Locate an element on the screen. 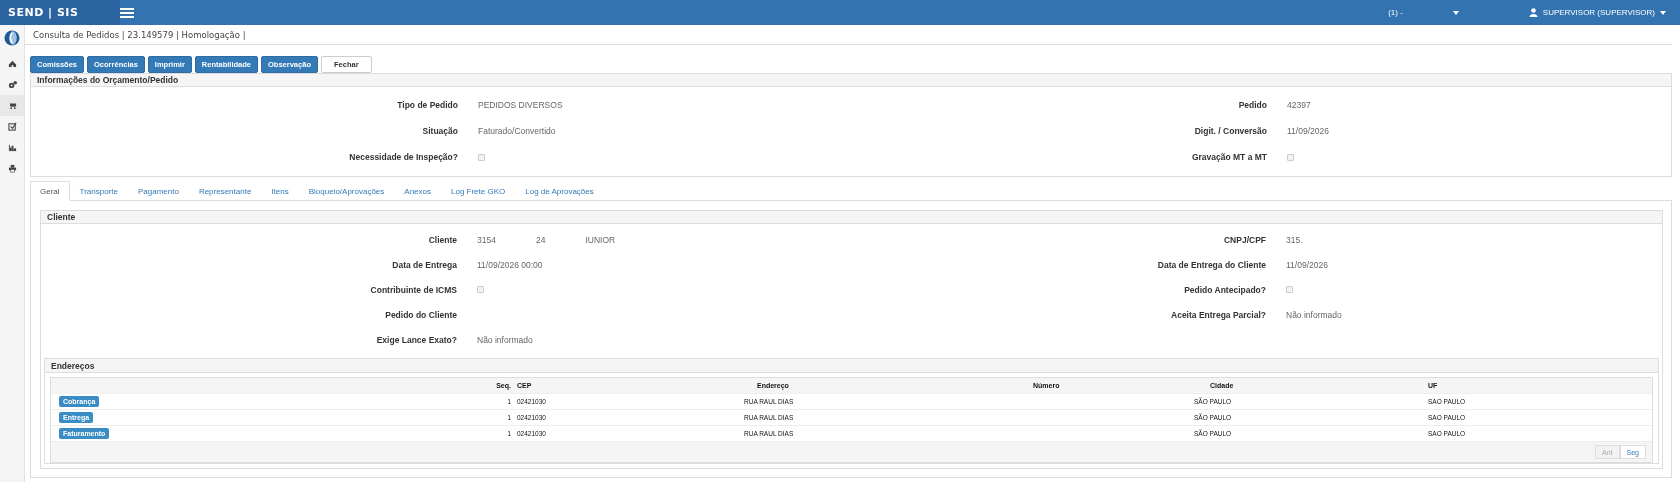 This screenshot has height=482, width=1680. field-label: Pedido Antecipado? is located at coordinates (1224, 290).